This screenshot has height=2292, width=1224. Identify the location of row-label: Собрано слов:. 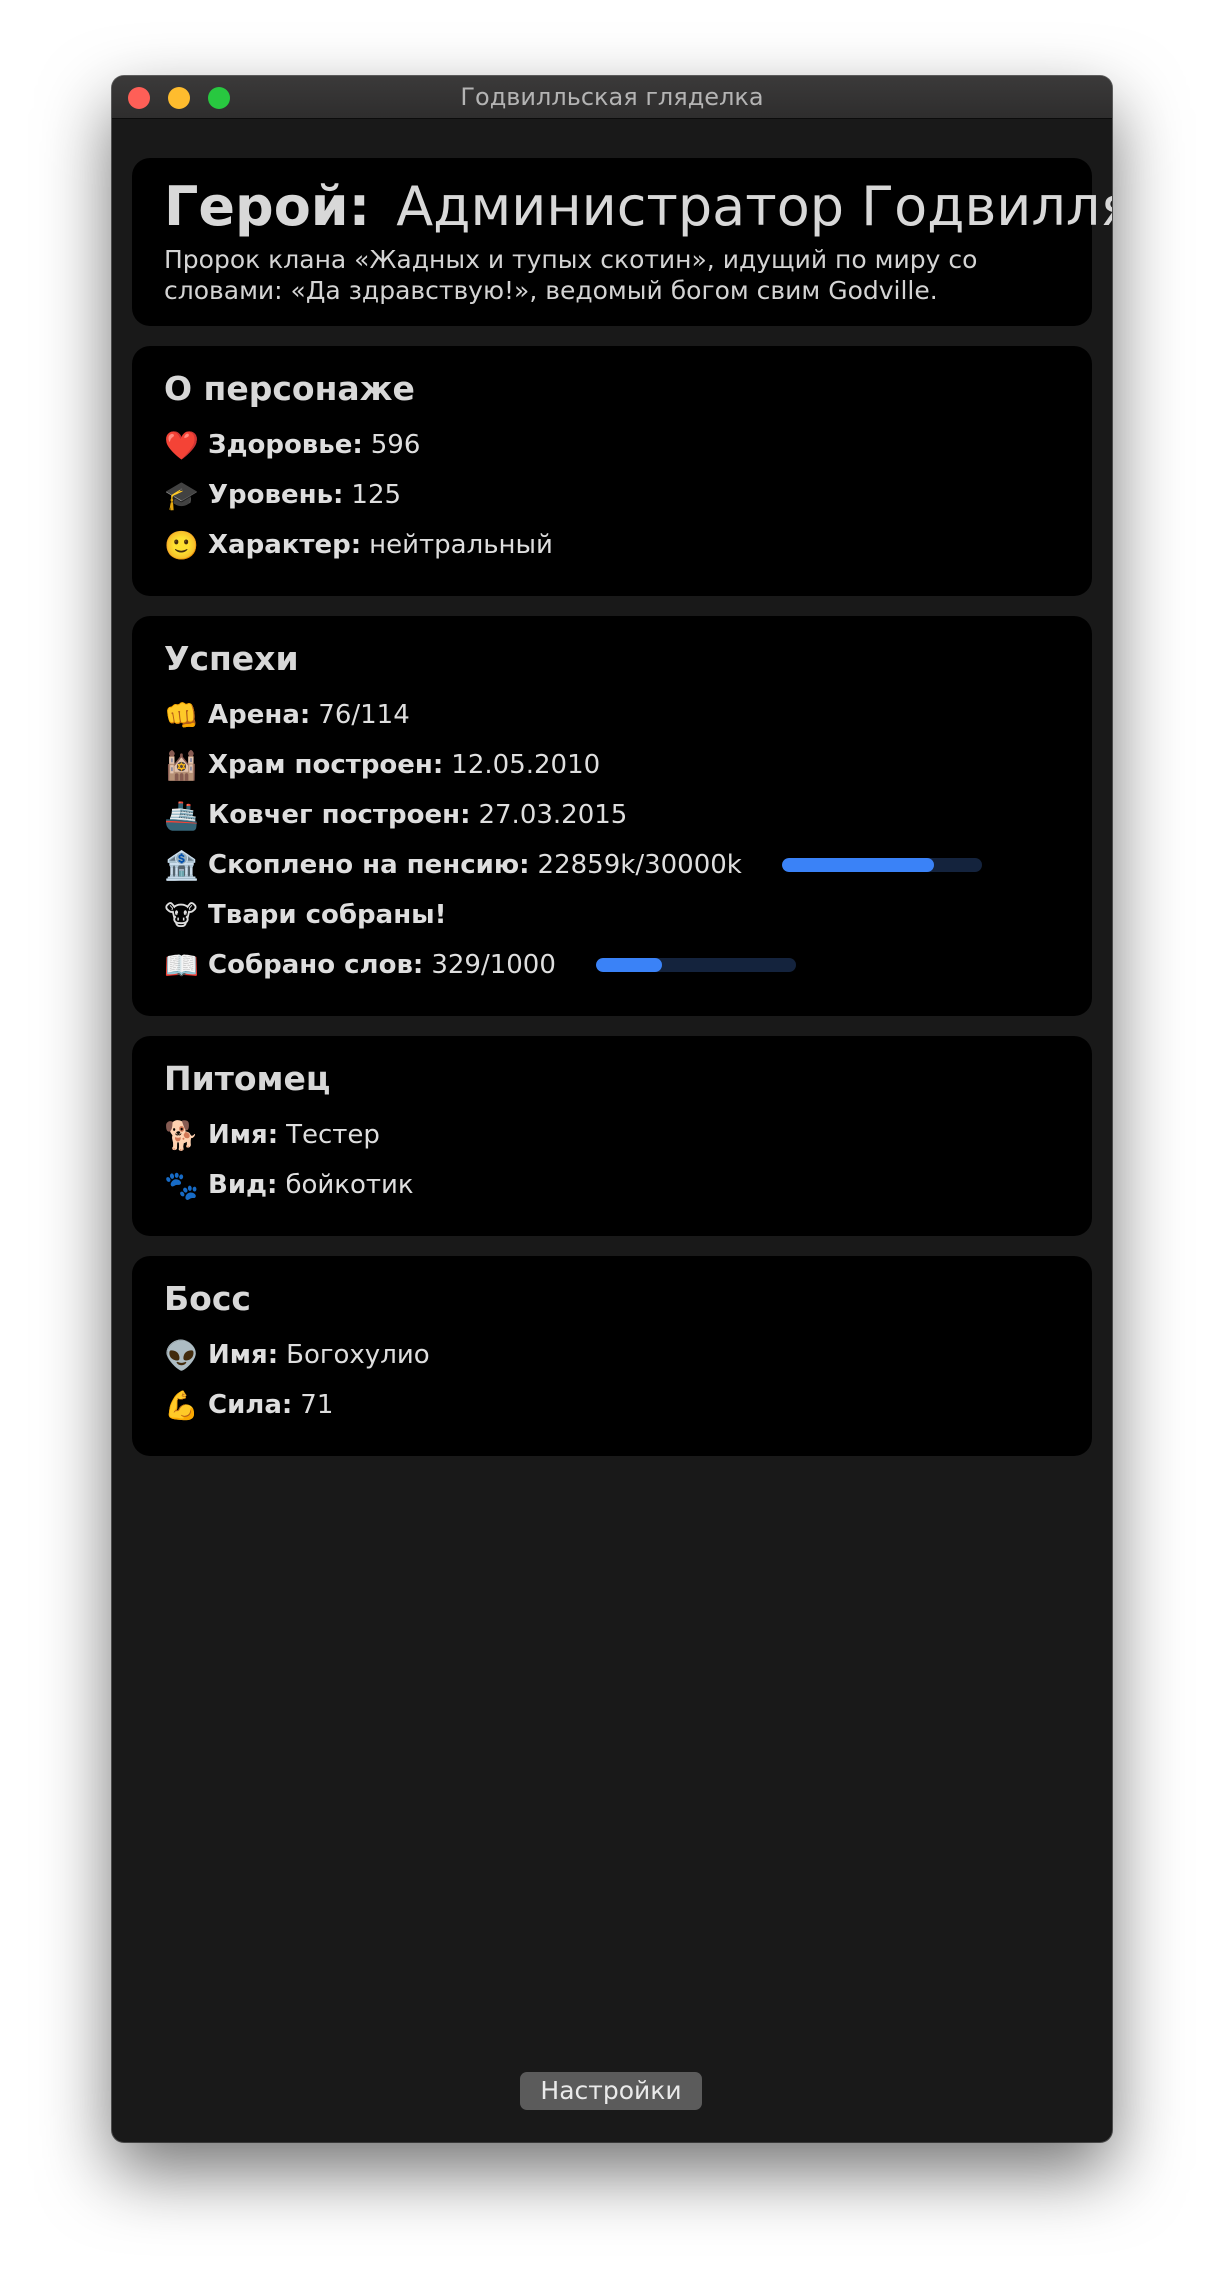
(316, 965).